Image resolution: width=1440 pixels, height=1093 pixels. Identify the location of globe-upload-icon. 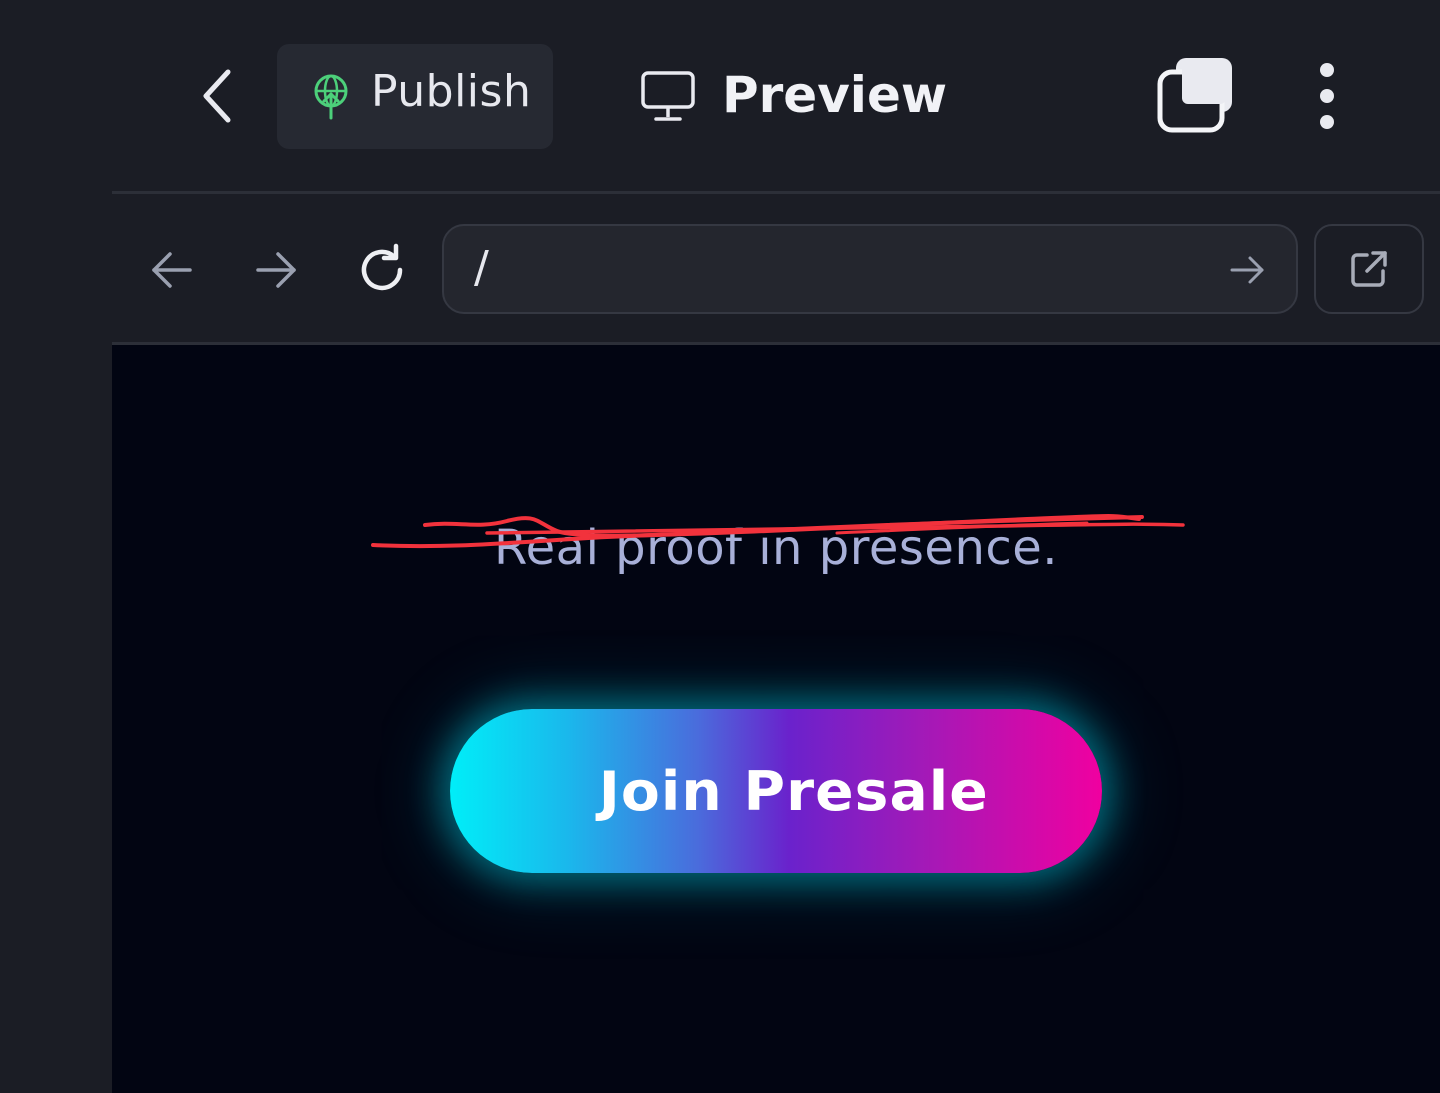
(331, 97).